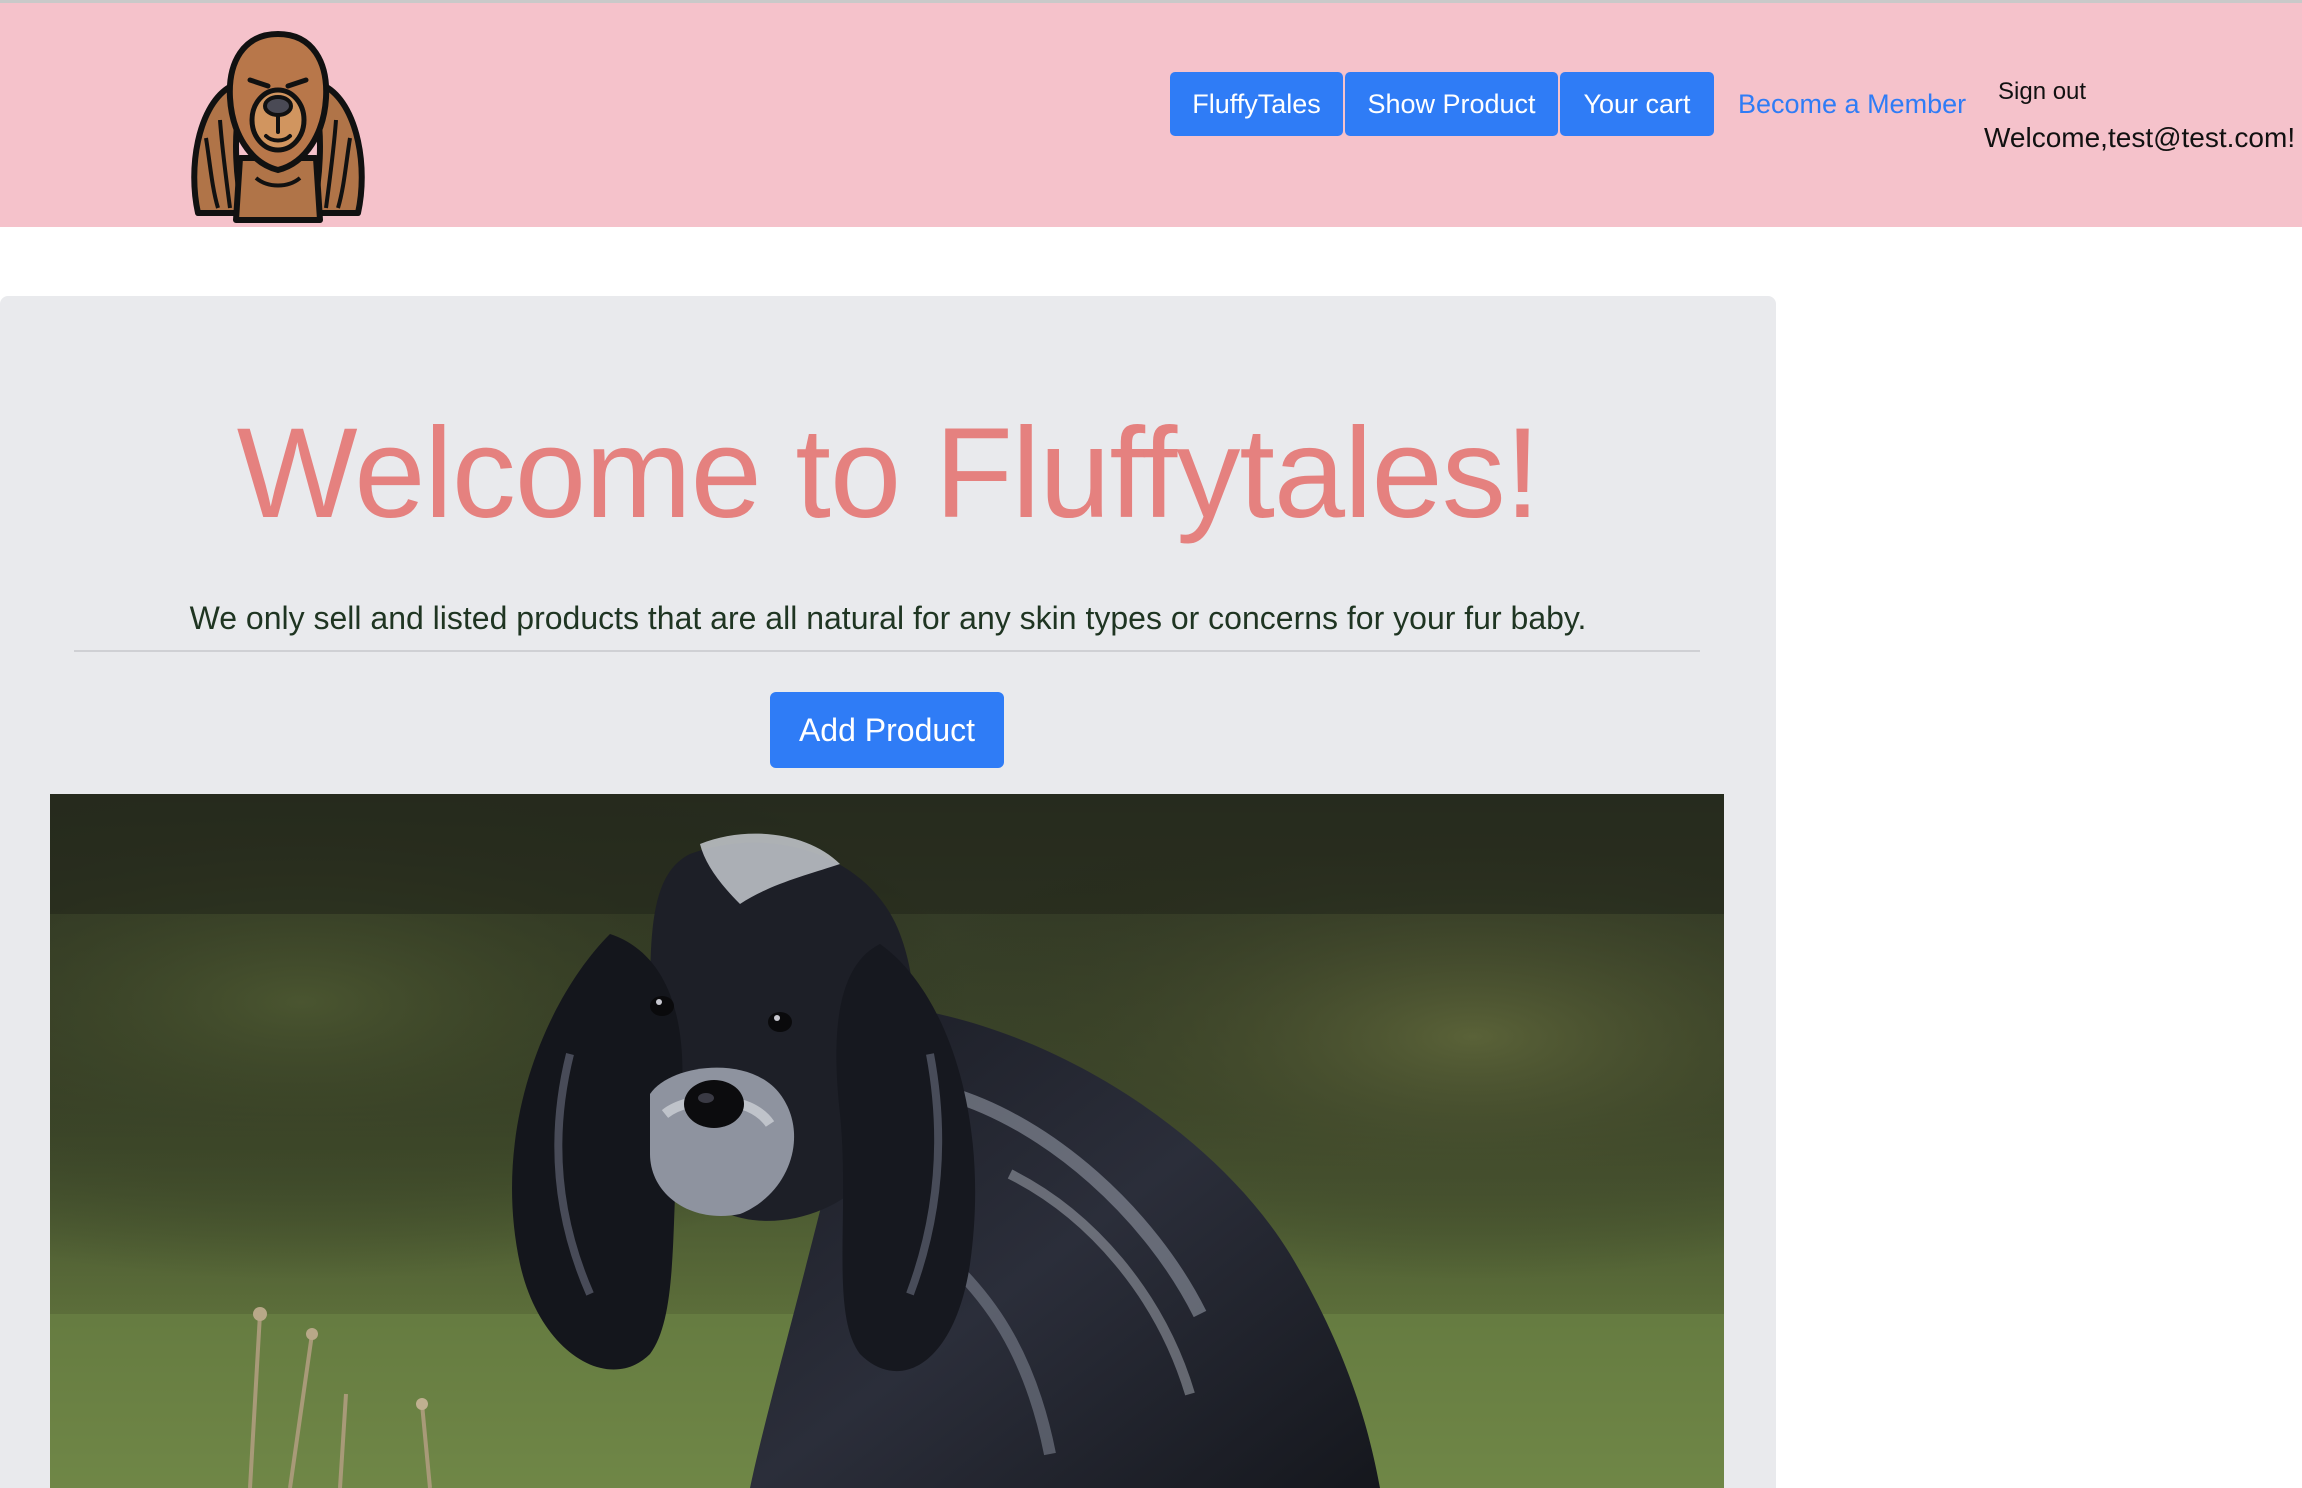 This screenshot has height=1488, width=2302. Describe the element at coordinates (887, 651) in the screenshot. I see `divider` at that location.